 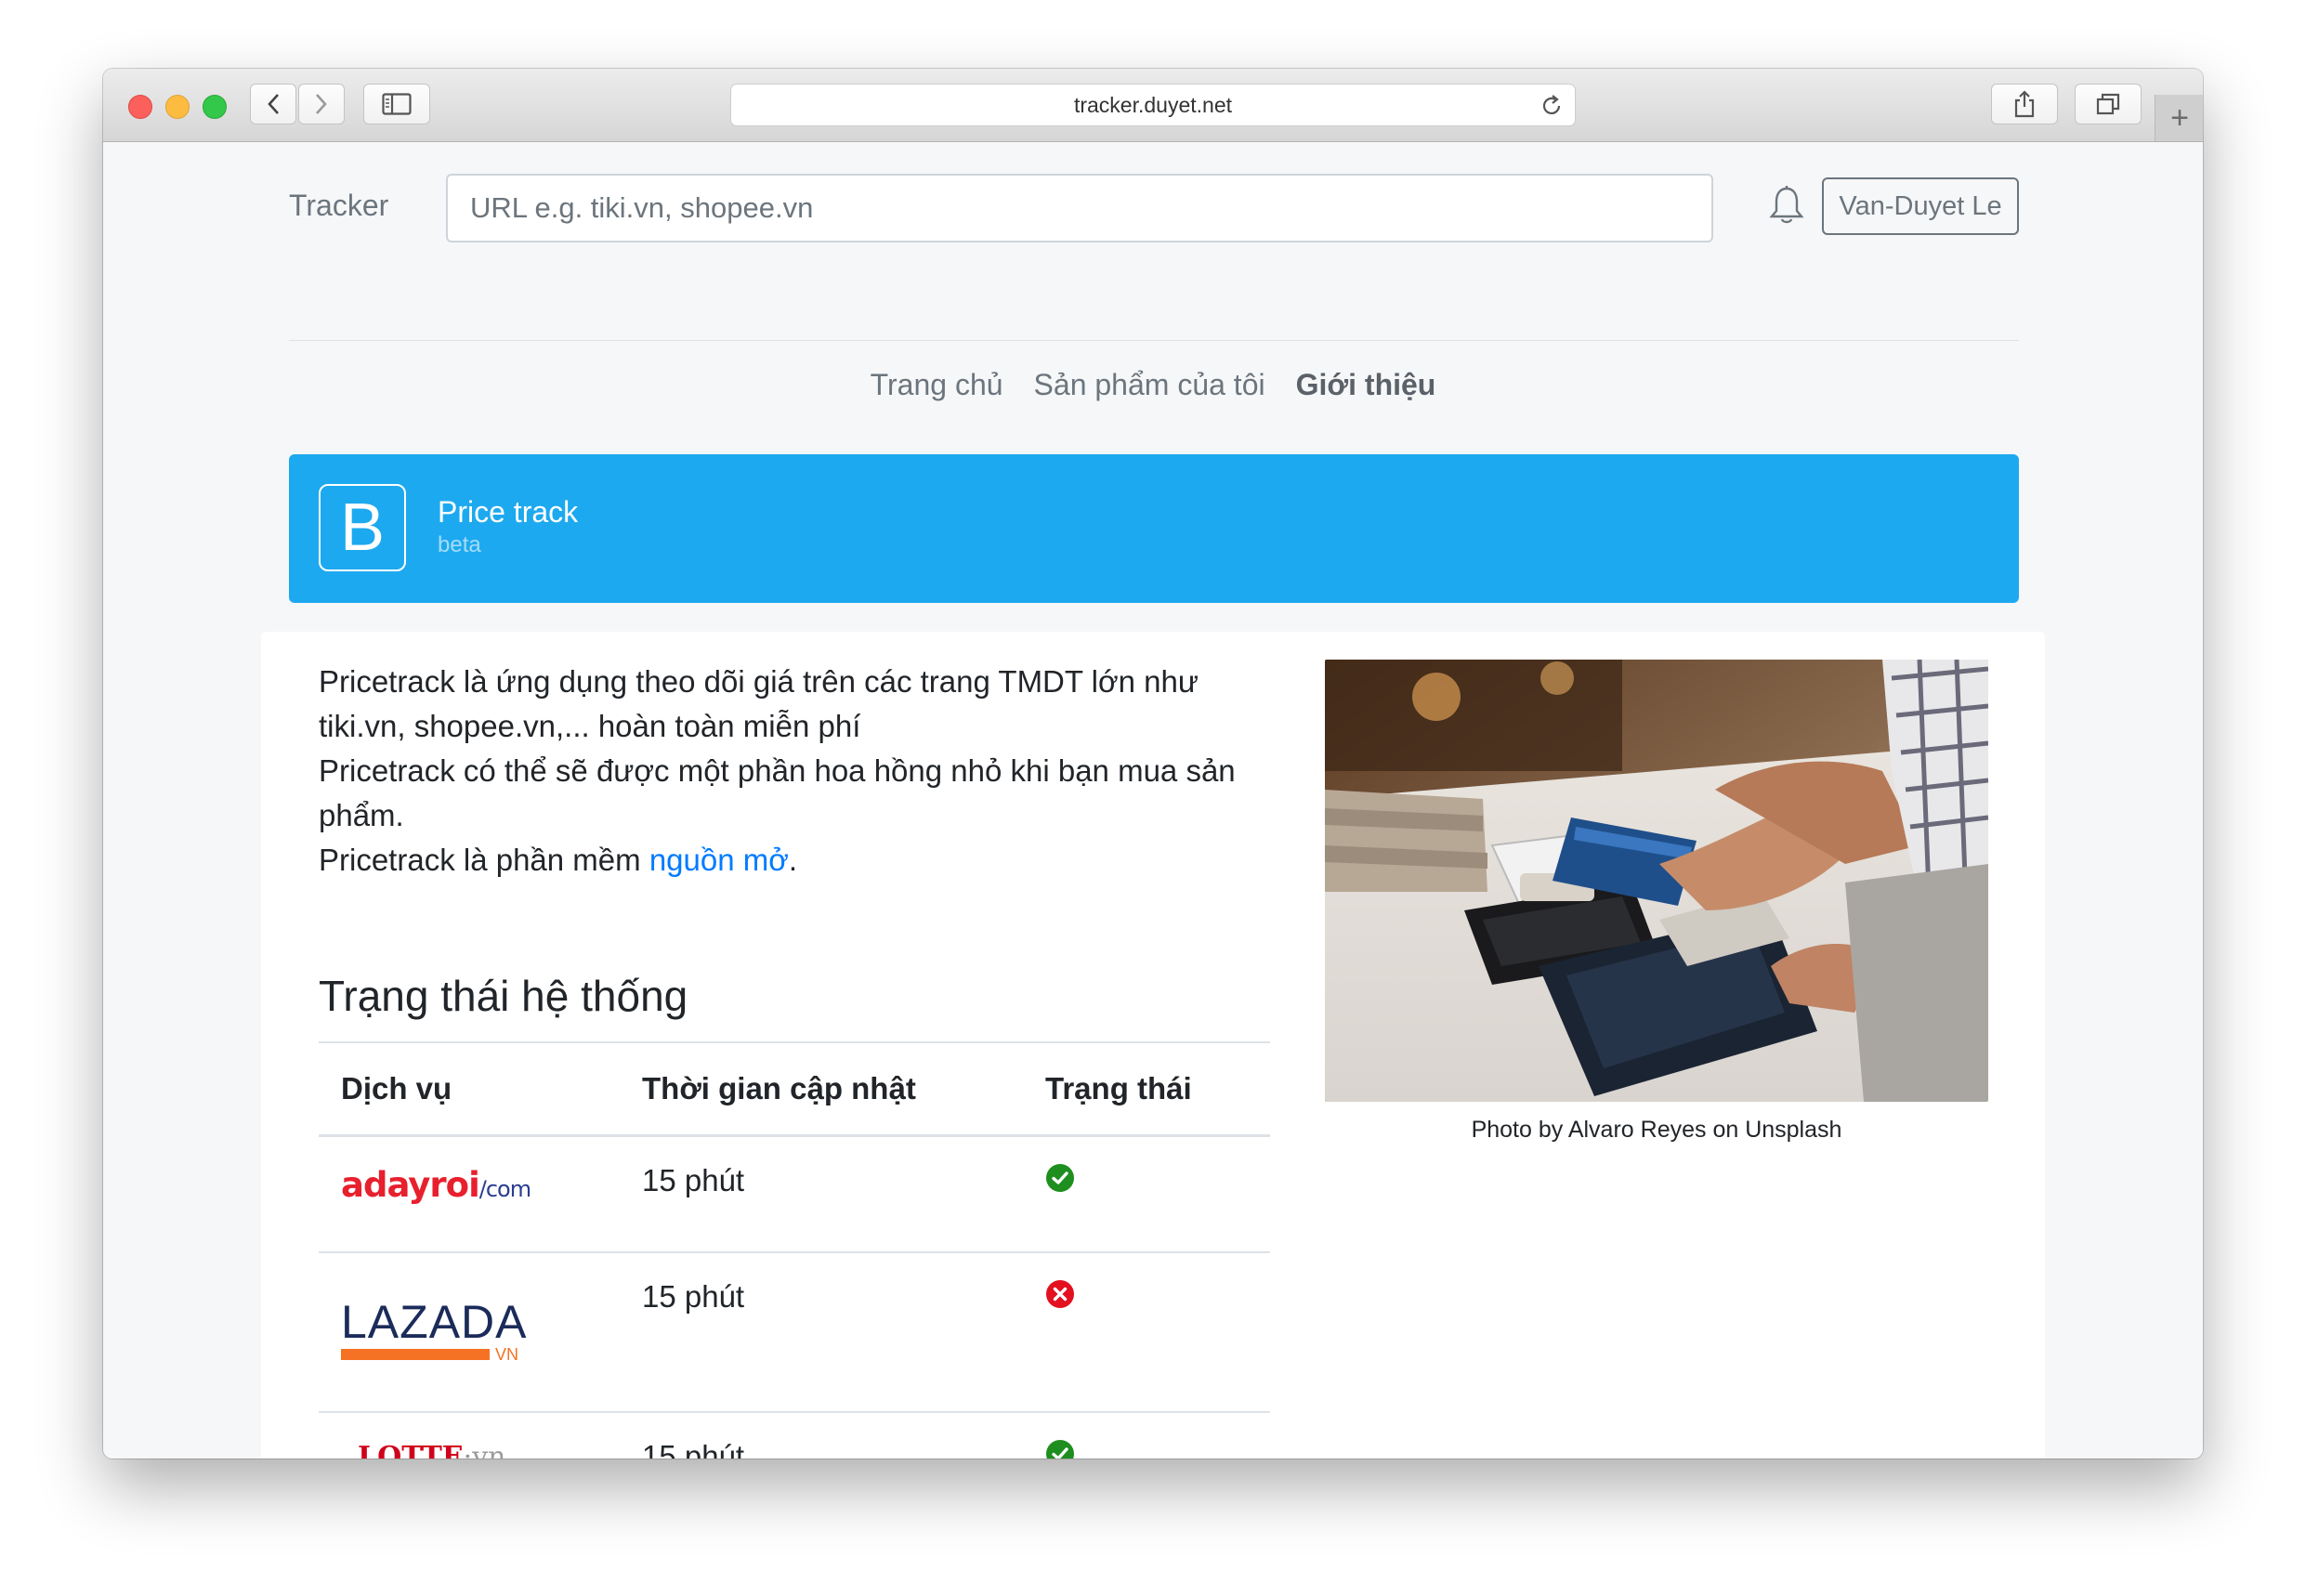 I want to click on intro-line-3: Pricetrack là phần mềm nguồn mở., so click(x=788, y=860).